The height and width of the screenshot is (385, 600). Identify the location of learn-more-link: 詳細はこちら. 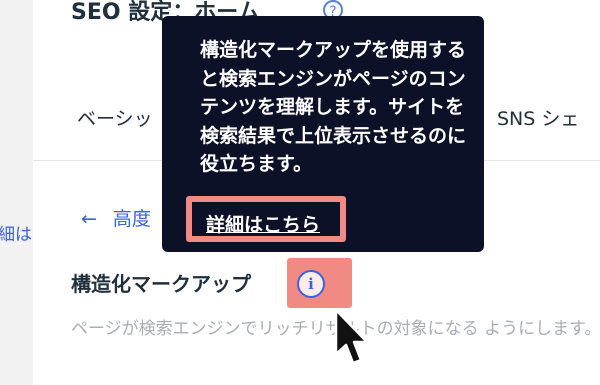
(263, 223).